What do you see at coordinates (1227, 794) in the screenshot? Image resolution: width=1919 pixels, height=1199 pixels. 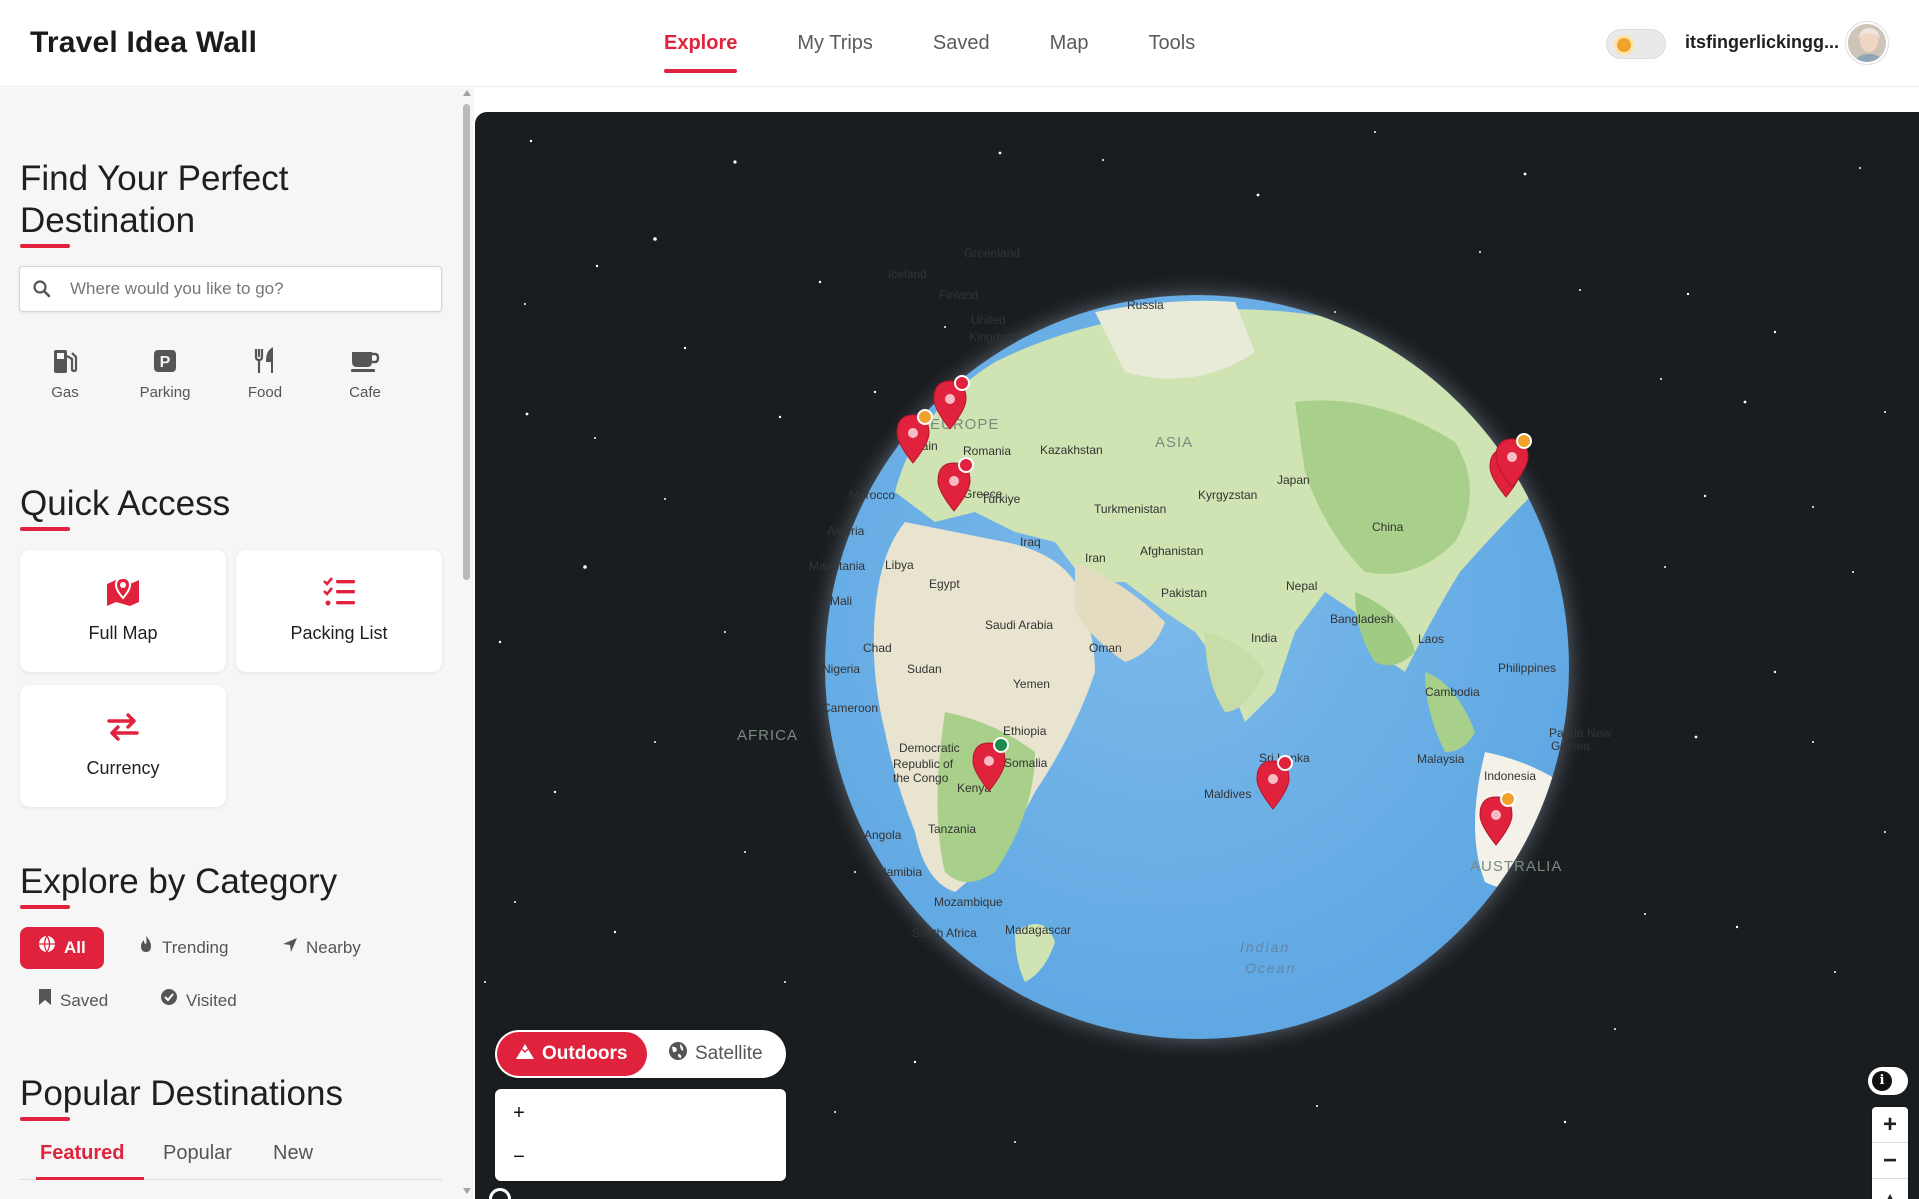 I see `place-label: Maldives` at bounding box center [1227, 794].